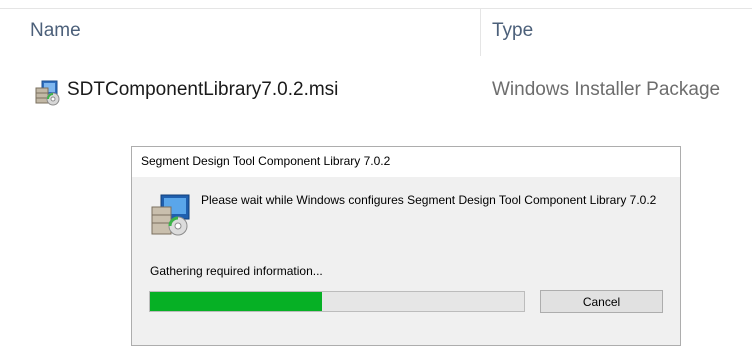 This screenshot has width=752, height=347. Describe the element at coordinates (203, 89) in the screenshot. I see `file-name: SDTComponentLibrary7.0.2.msi` at that location.